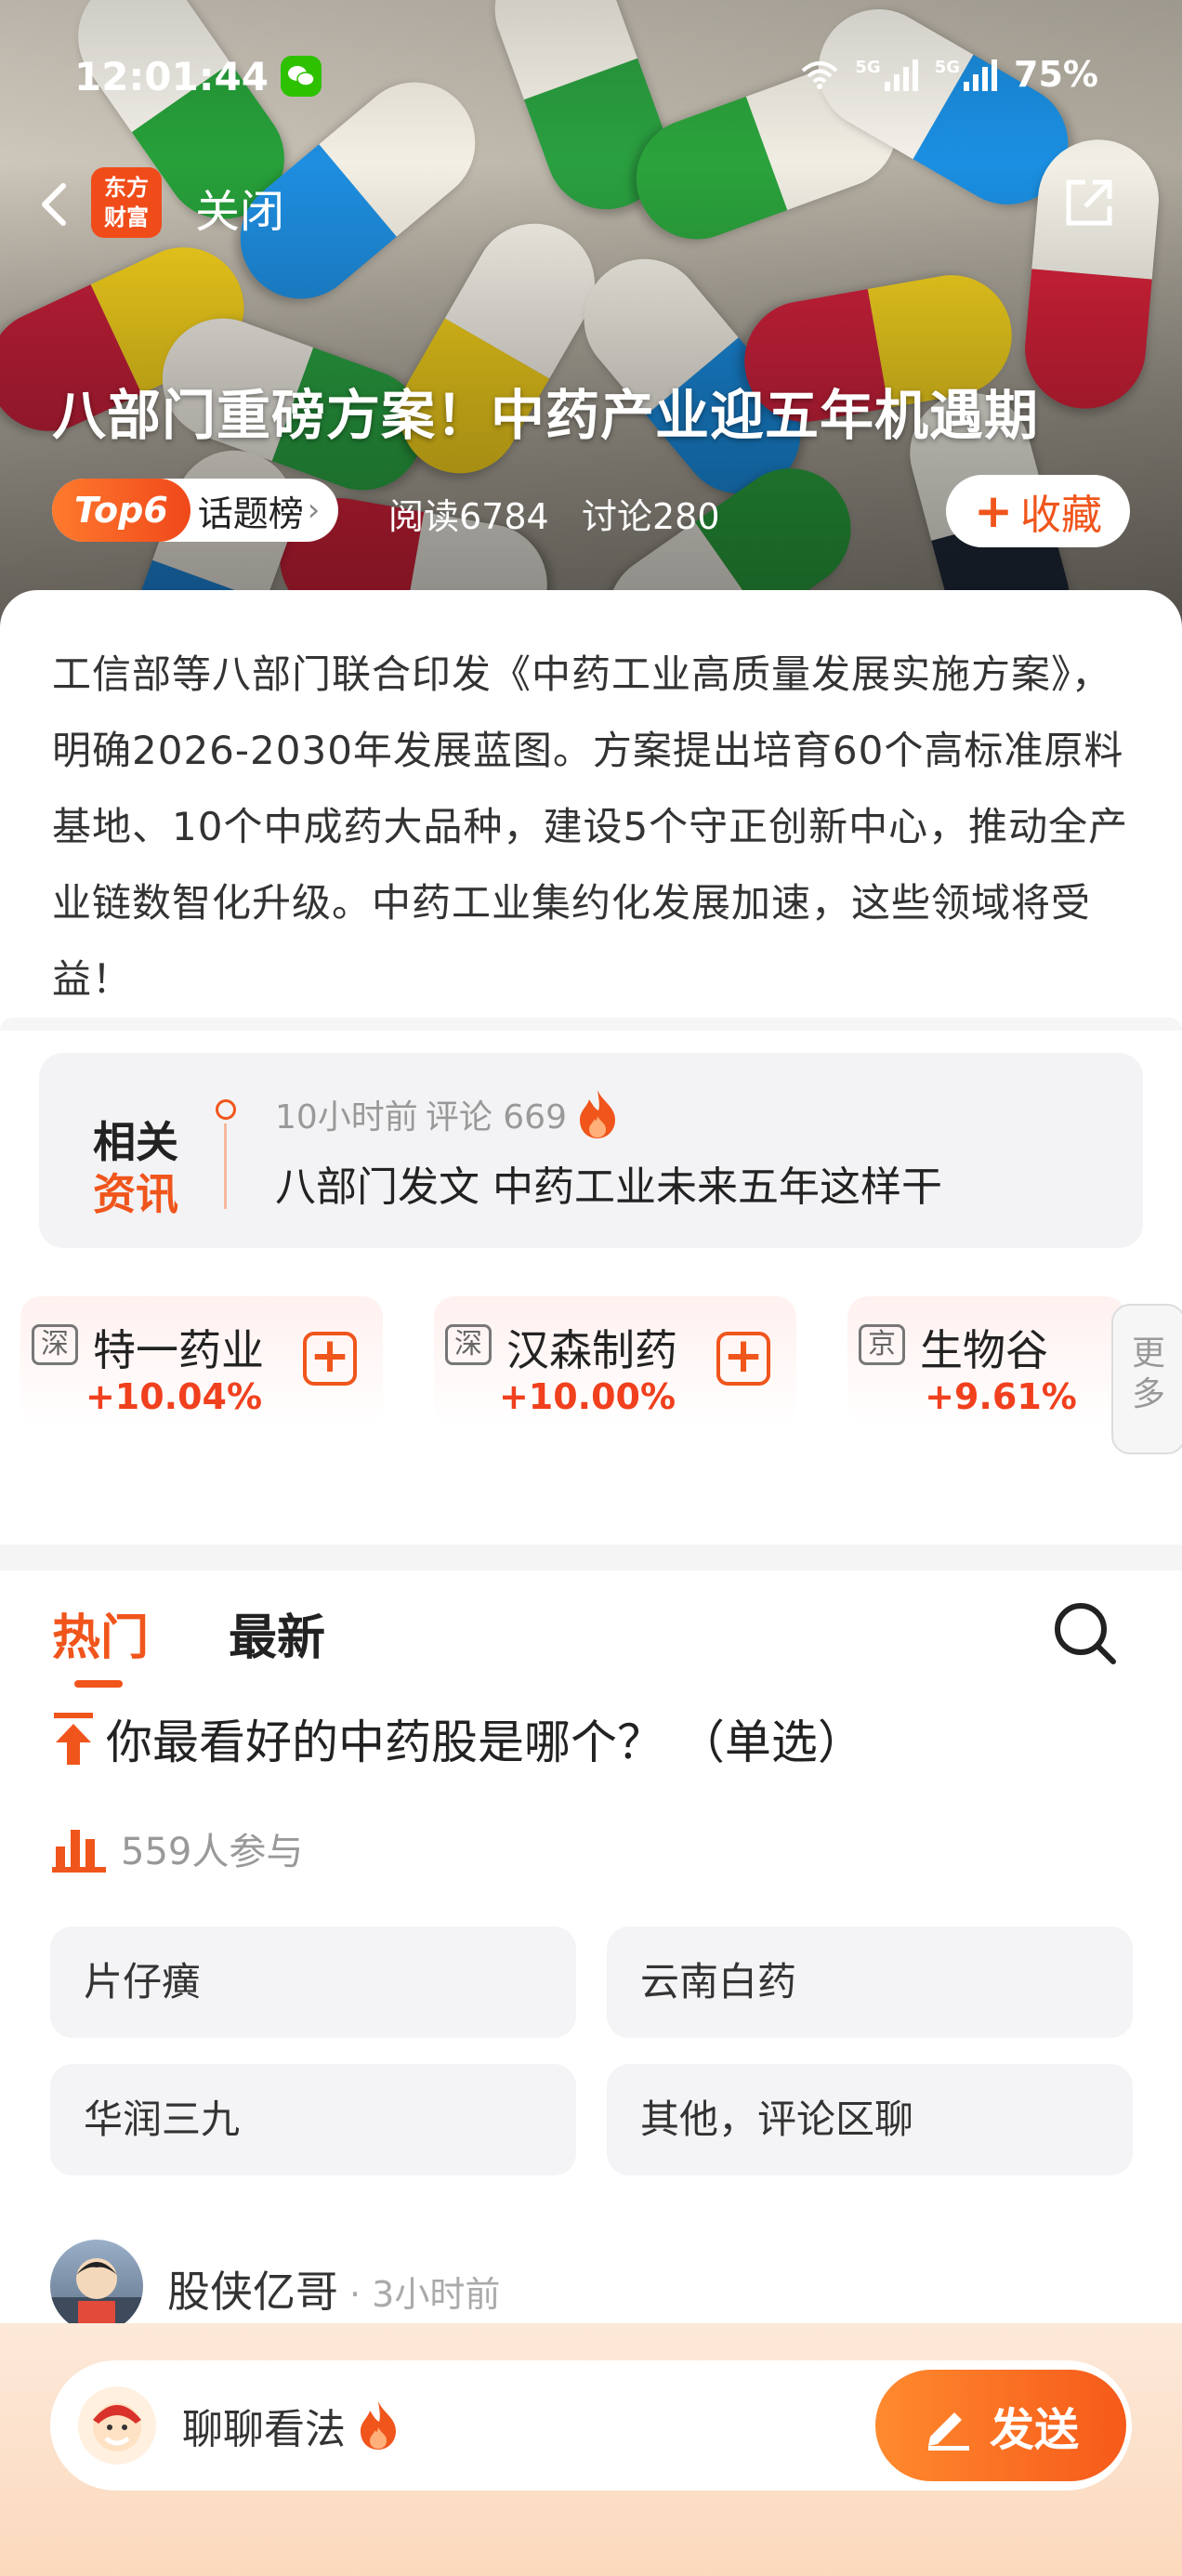 The height and width of the screenshot is (2576, 1182). Describe the element at coordinates (239, 207) in the screenshot. I see `close-button: 关闭` at that location.